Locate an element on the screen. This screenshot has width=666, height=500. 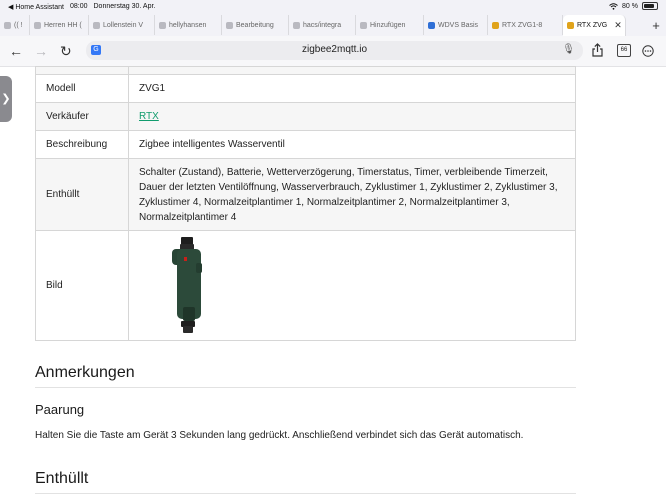
address-bar: ← → ↻ G zigbee2mqtt.io 🎙︎ 66 is located at coordinates (333, 51).